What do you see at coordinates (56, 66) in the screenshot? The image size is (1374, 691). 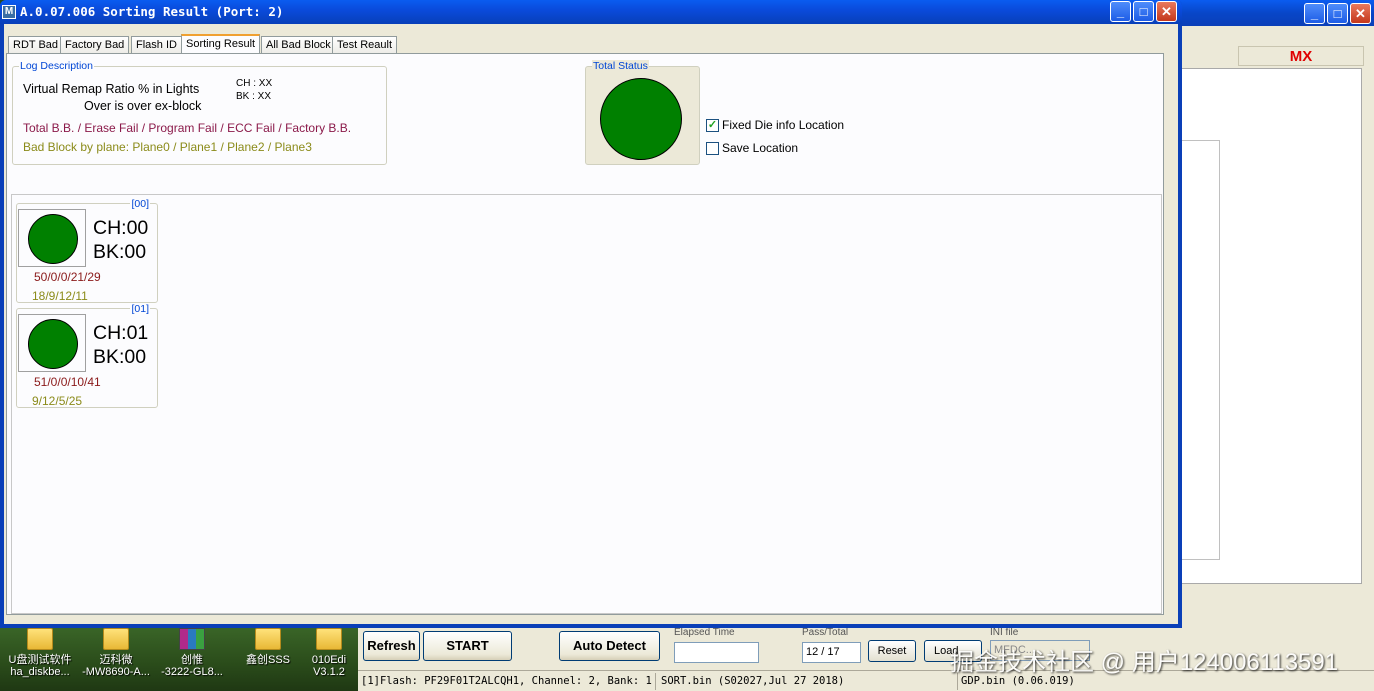 I see `log-description-title: Log Description` at bounding box center [56, 66].